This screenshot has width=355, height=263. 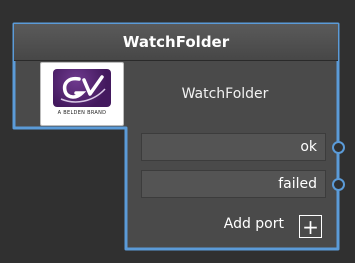 I want to click on logo-brand-text: A BELDEN BRAND, so click(x=82, y=113).